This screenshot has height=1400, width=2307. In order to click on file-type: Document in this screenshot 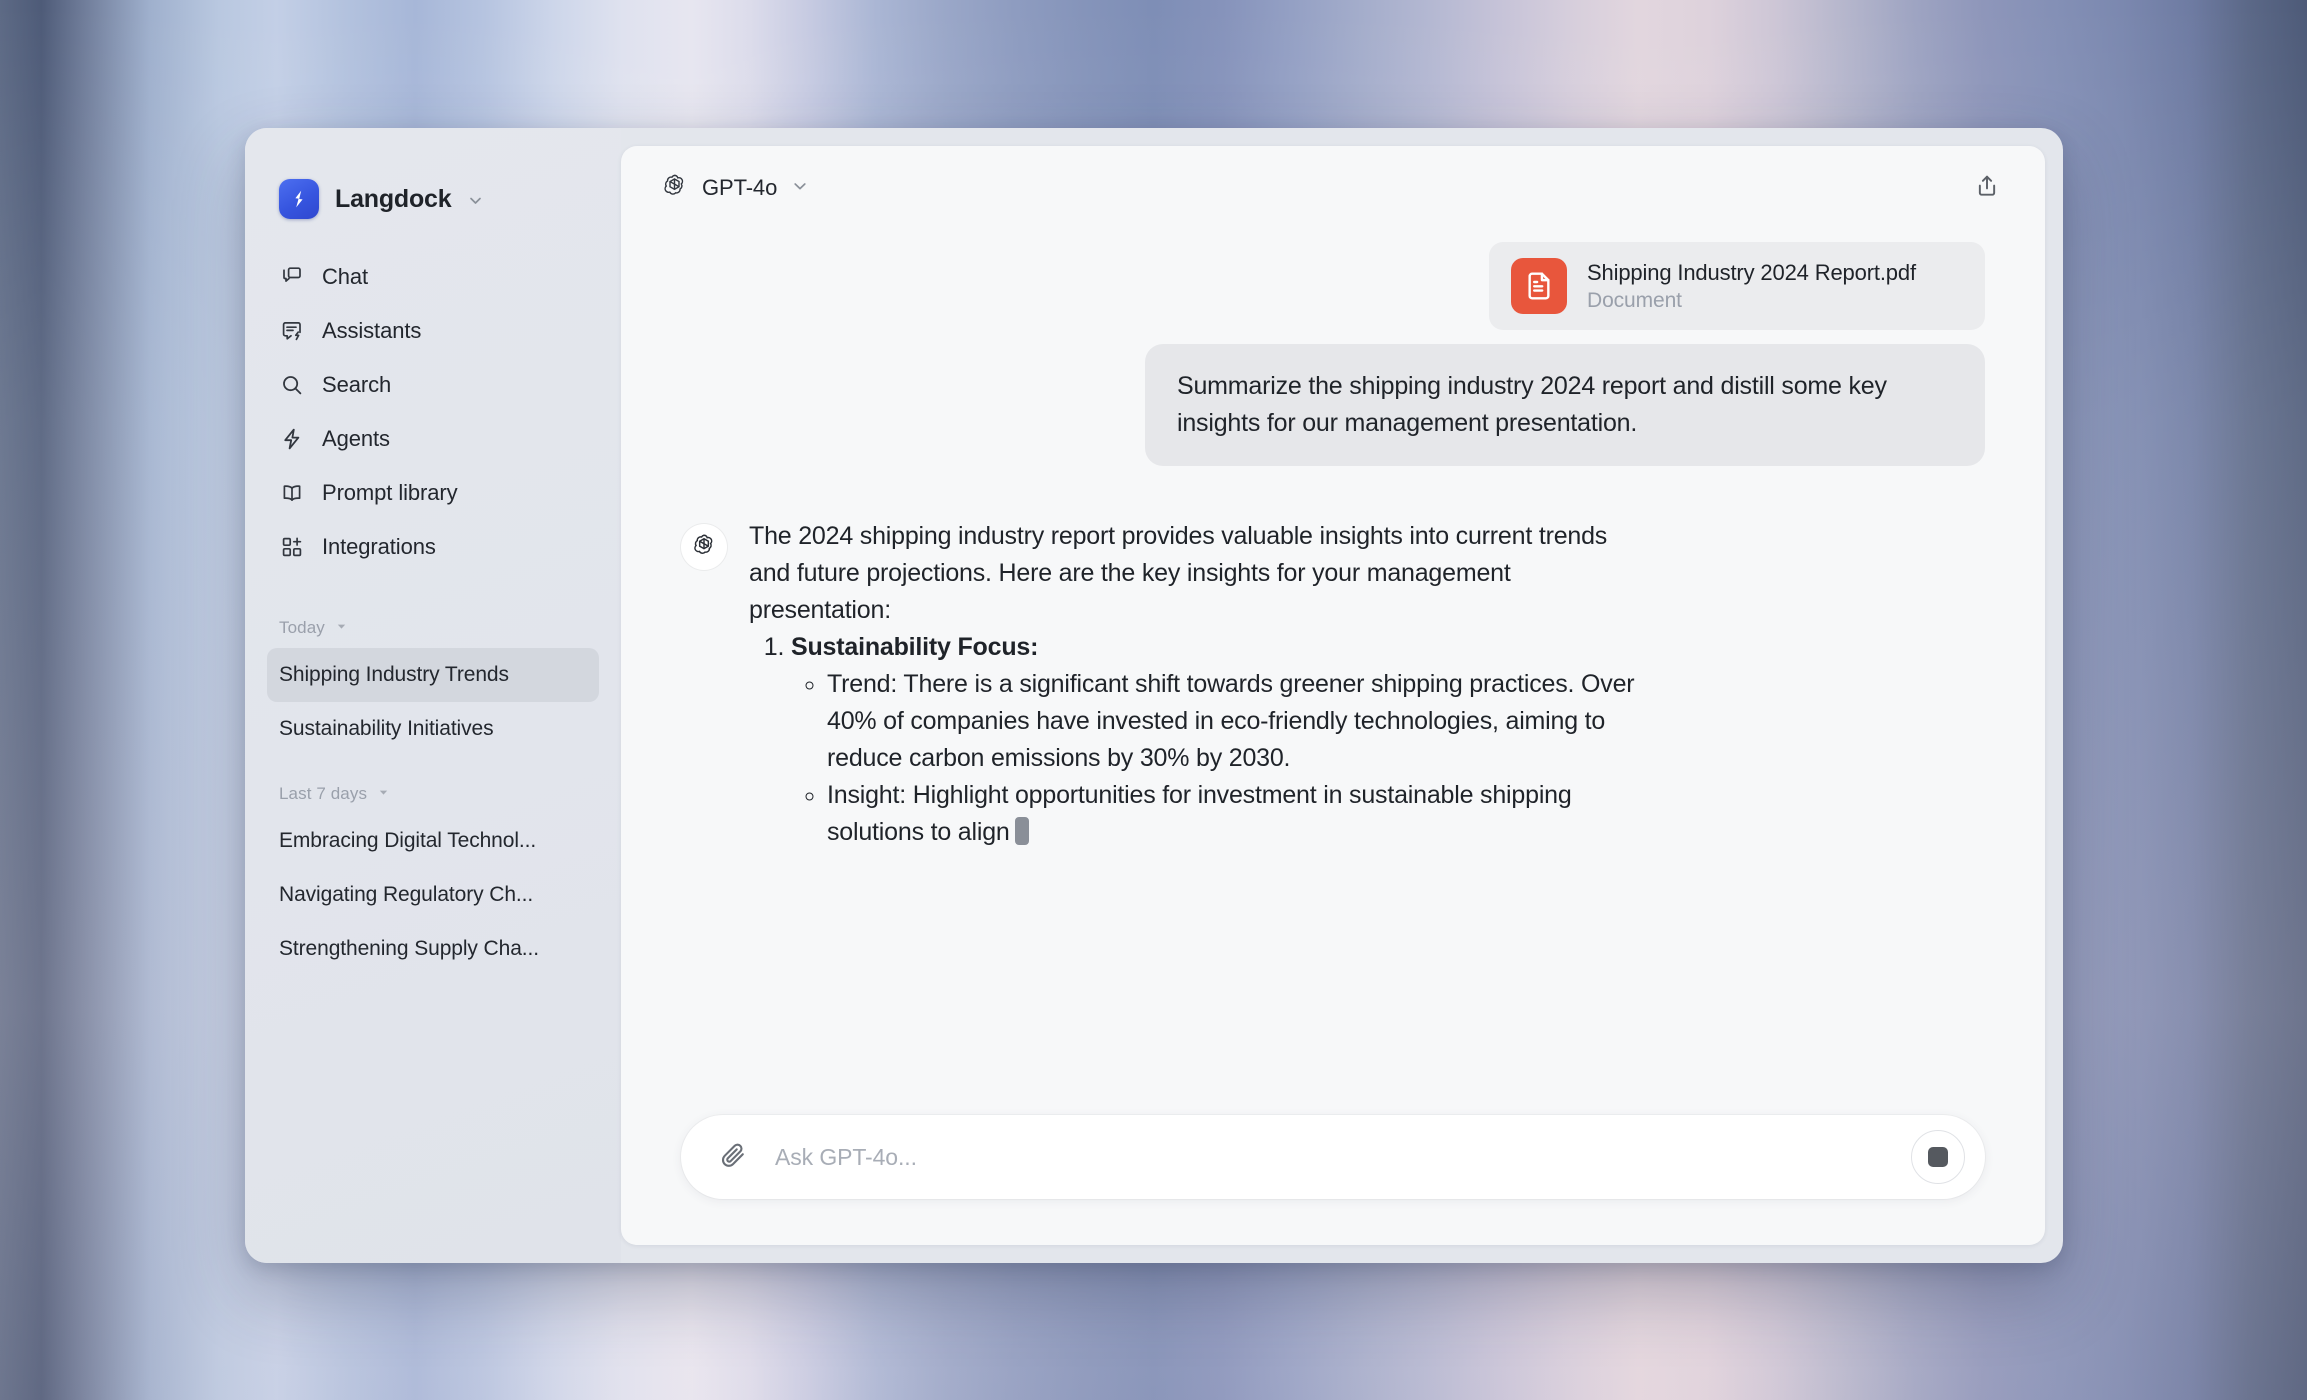, I will do `click(1634, 300)`.